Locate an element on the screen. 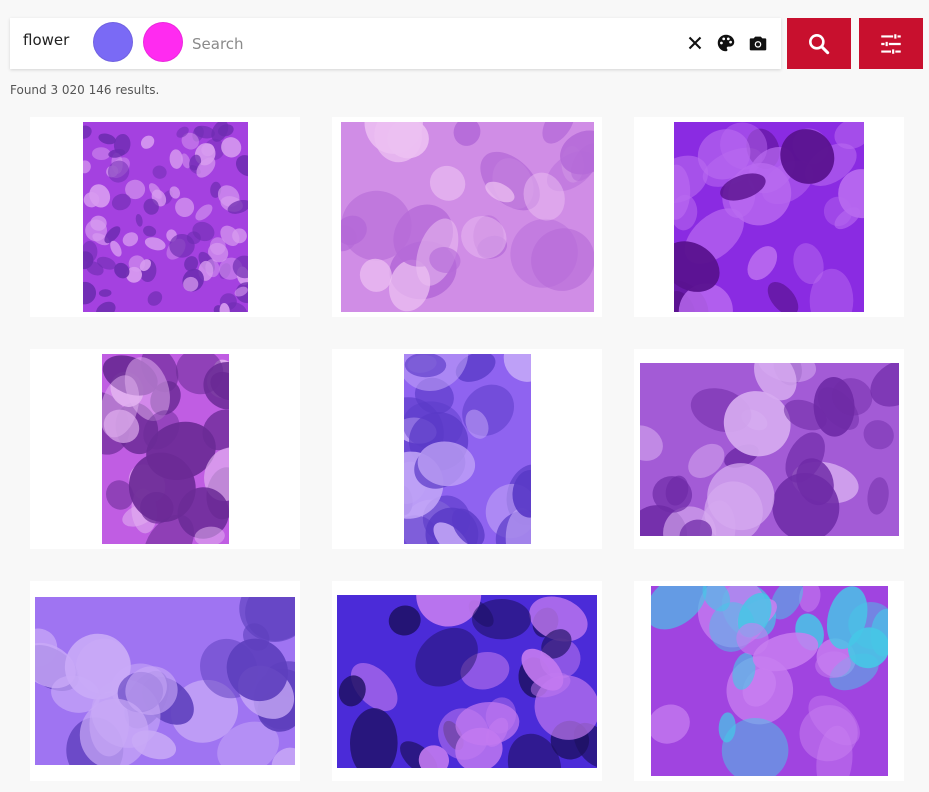 This screenshot has width=929, height=792. search-input is located at coordinates (432, 44).